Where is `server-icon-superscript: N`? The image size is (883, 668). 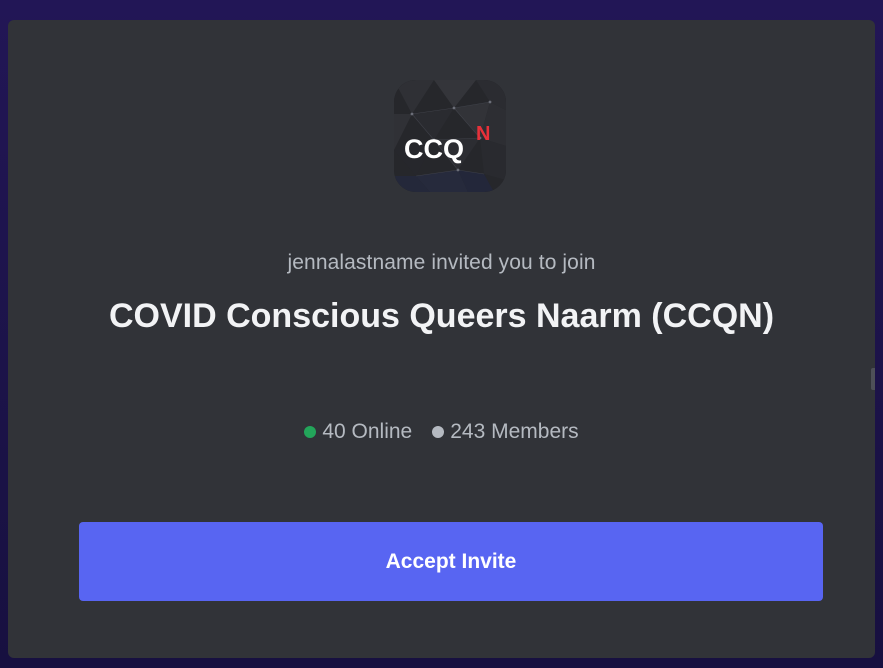 server-icon-superscript: N is located at coordinates (483, 134).